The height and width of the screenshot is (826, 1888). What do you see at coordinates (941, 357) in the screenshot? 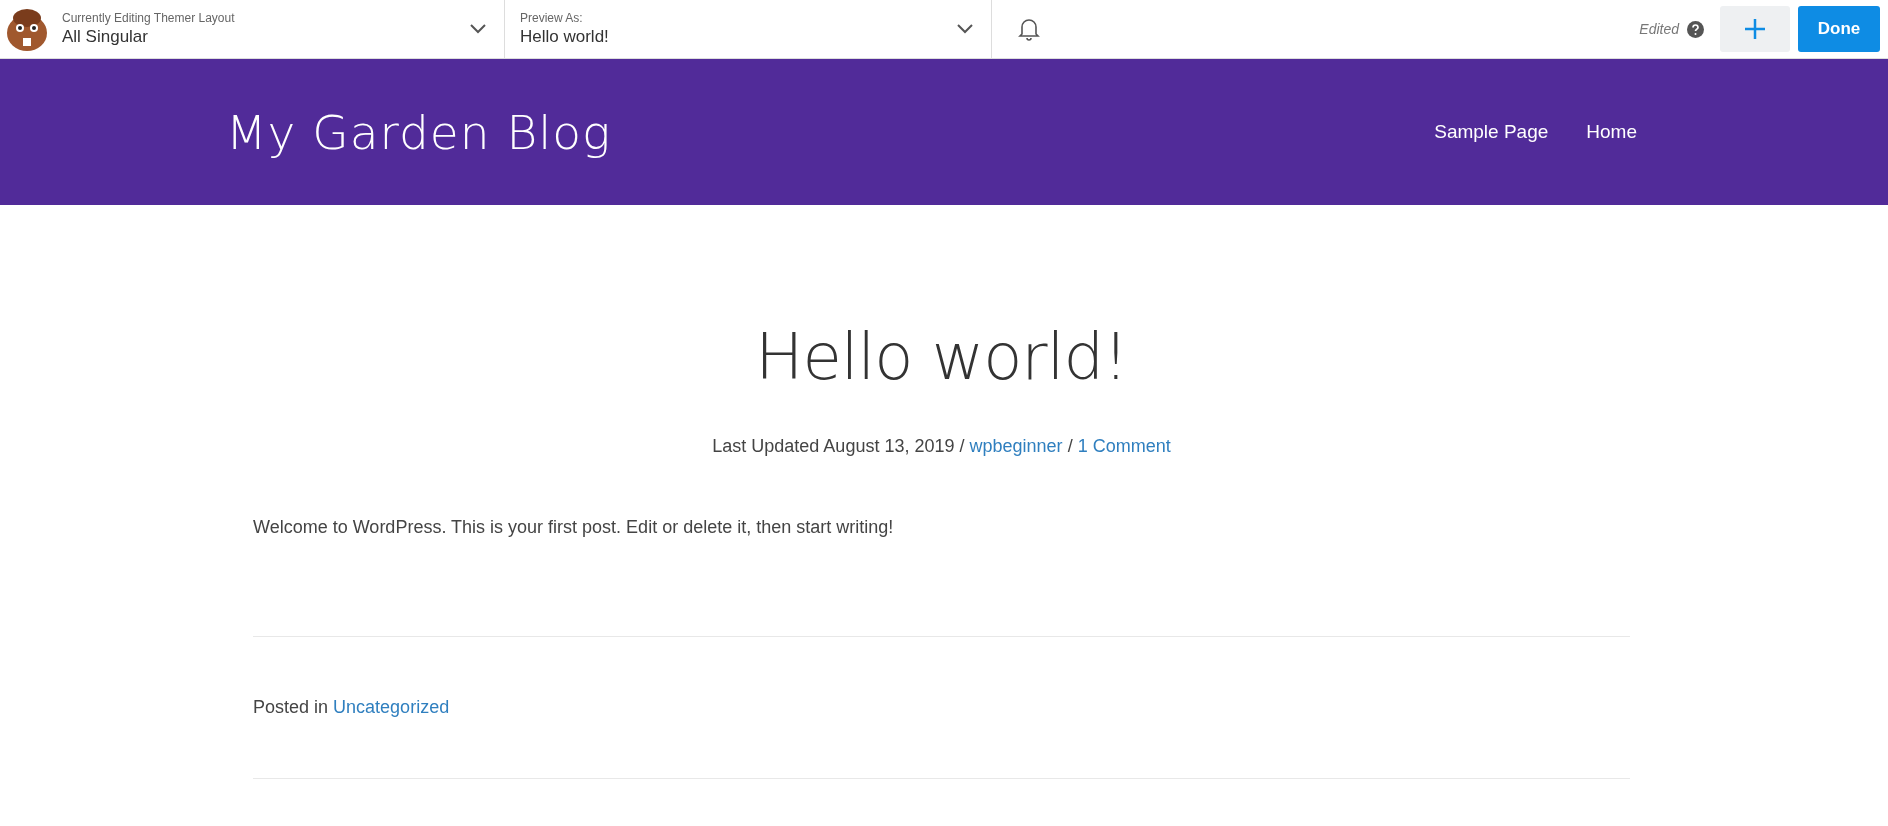
I see `post-title: Hello world!` at bounding box center [941, 357].